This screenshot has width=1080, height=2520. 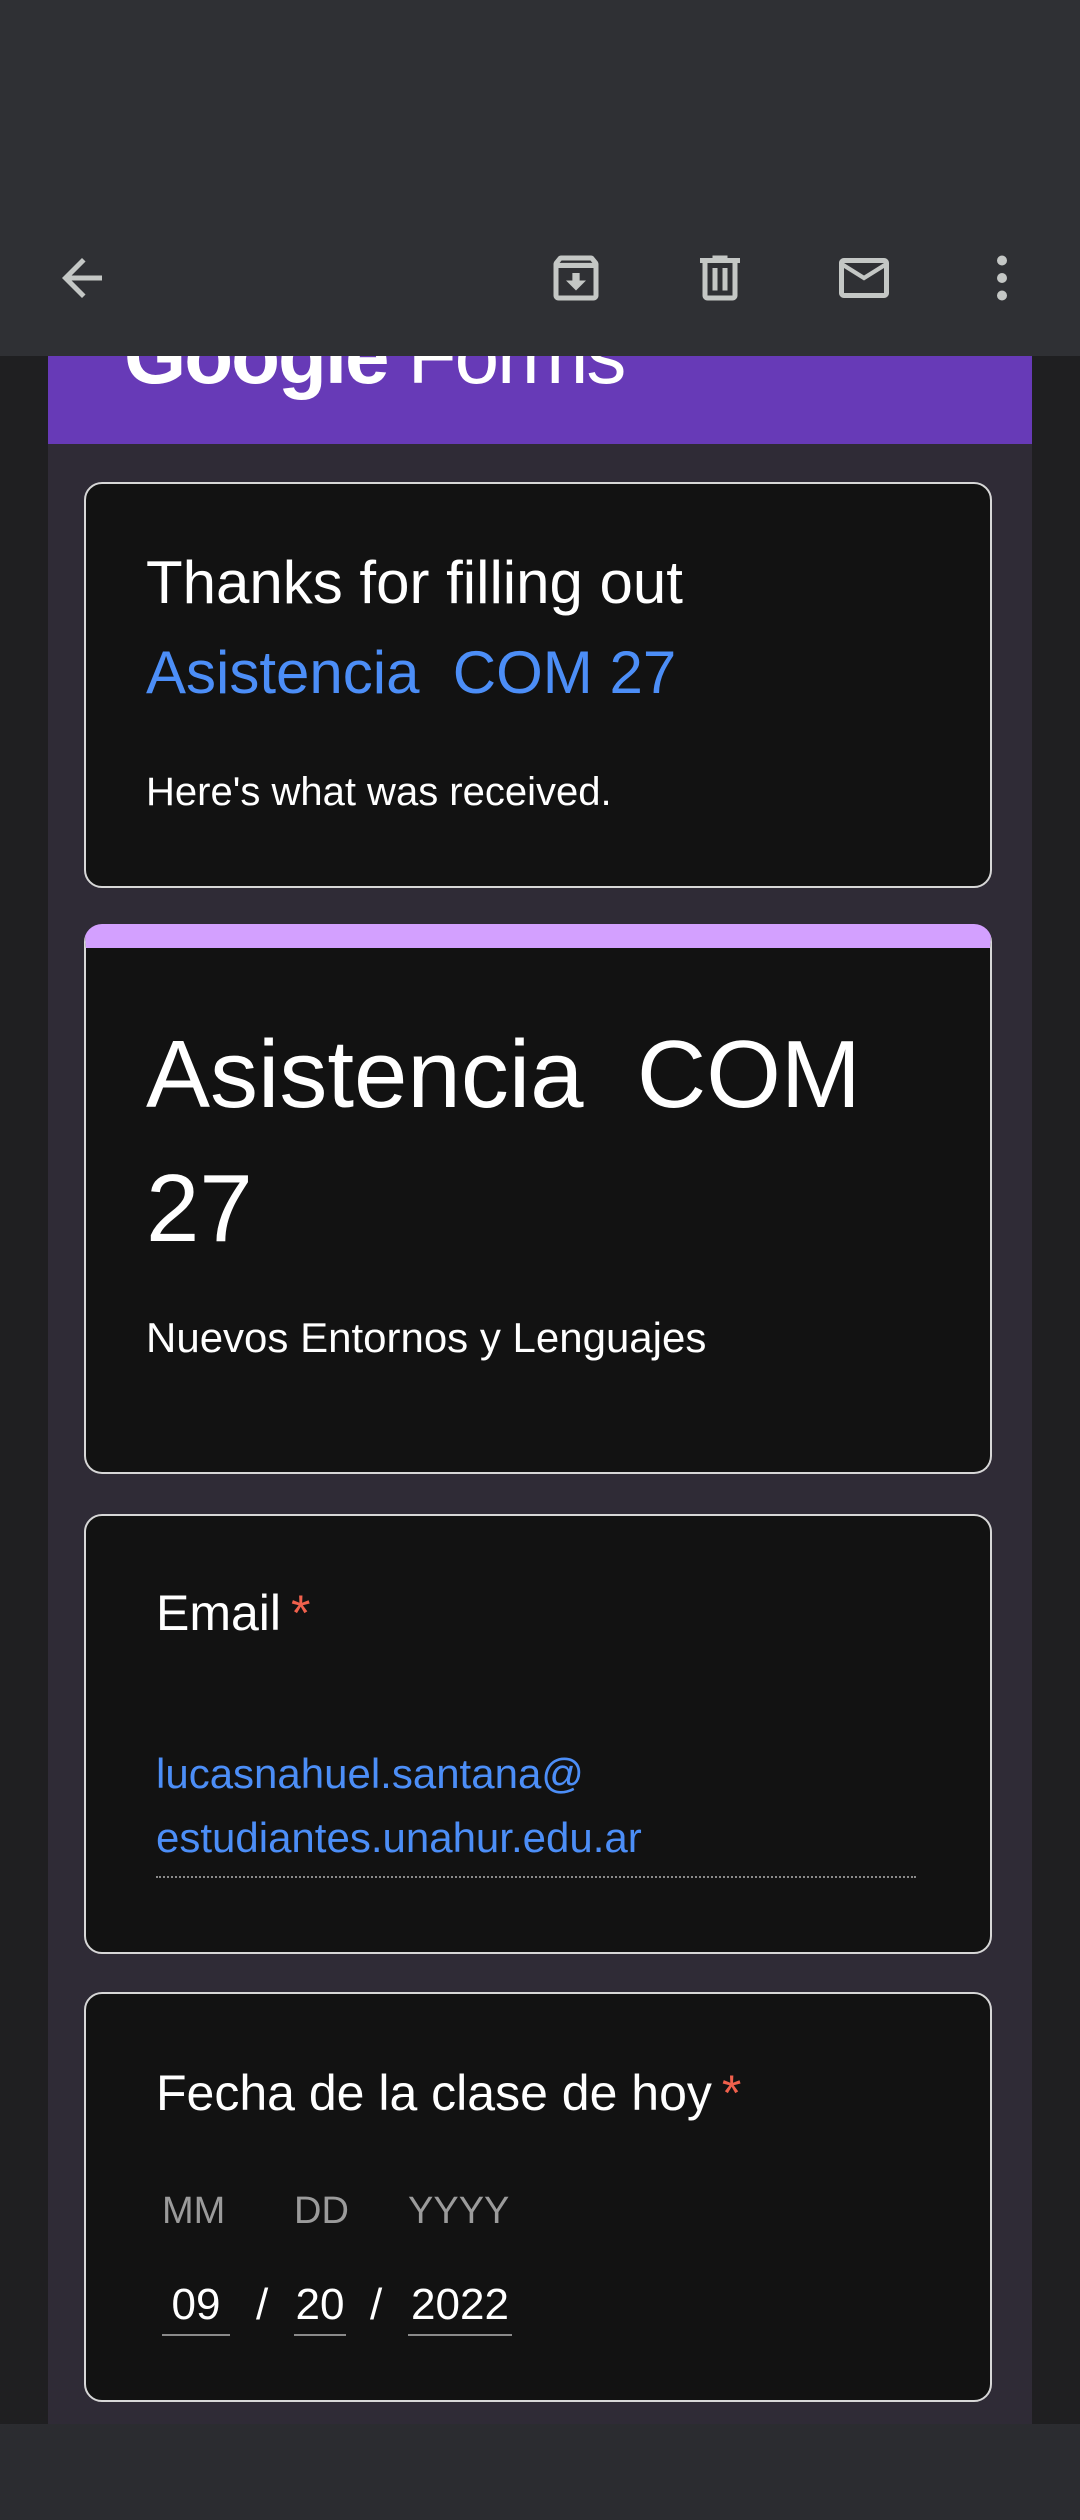 What do you see at coordinates (194, 2211) in the screenshot?
I see `date-month-label: MM` at bounding box center [194, 2211].